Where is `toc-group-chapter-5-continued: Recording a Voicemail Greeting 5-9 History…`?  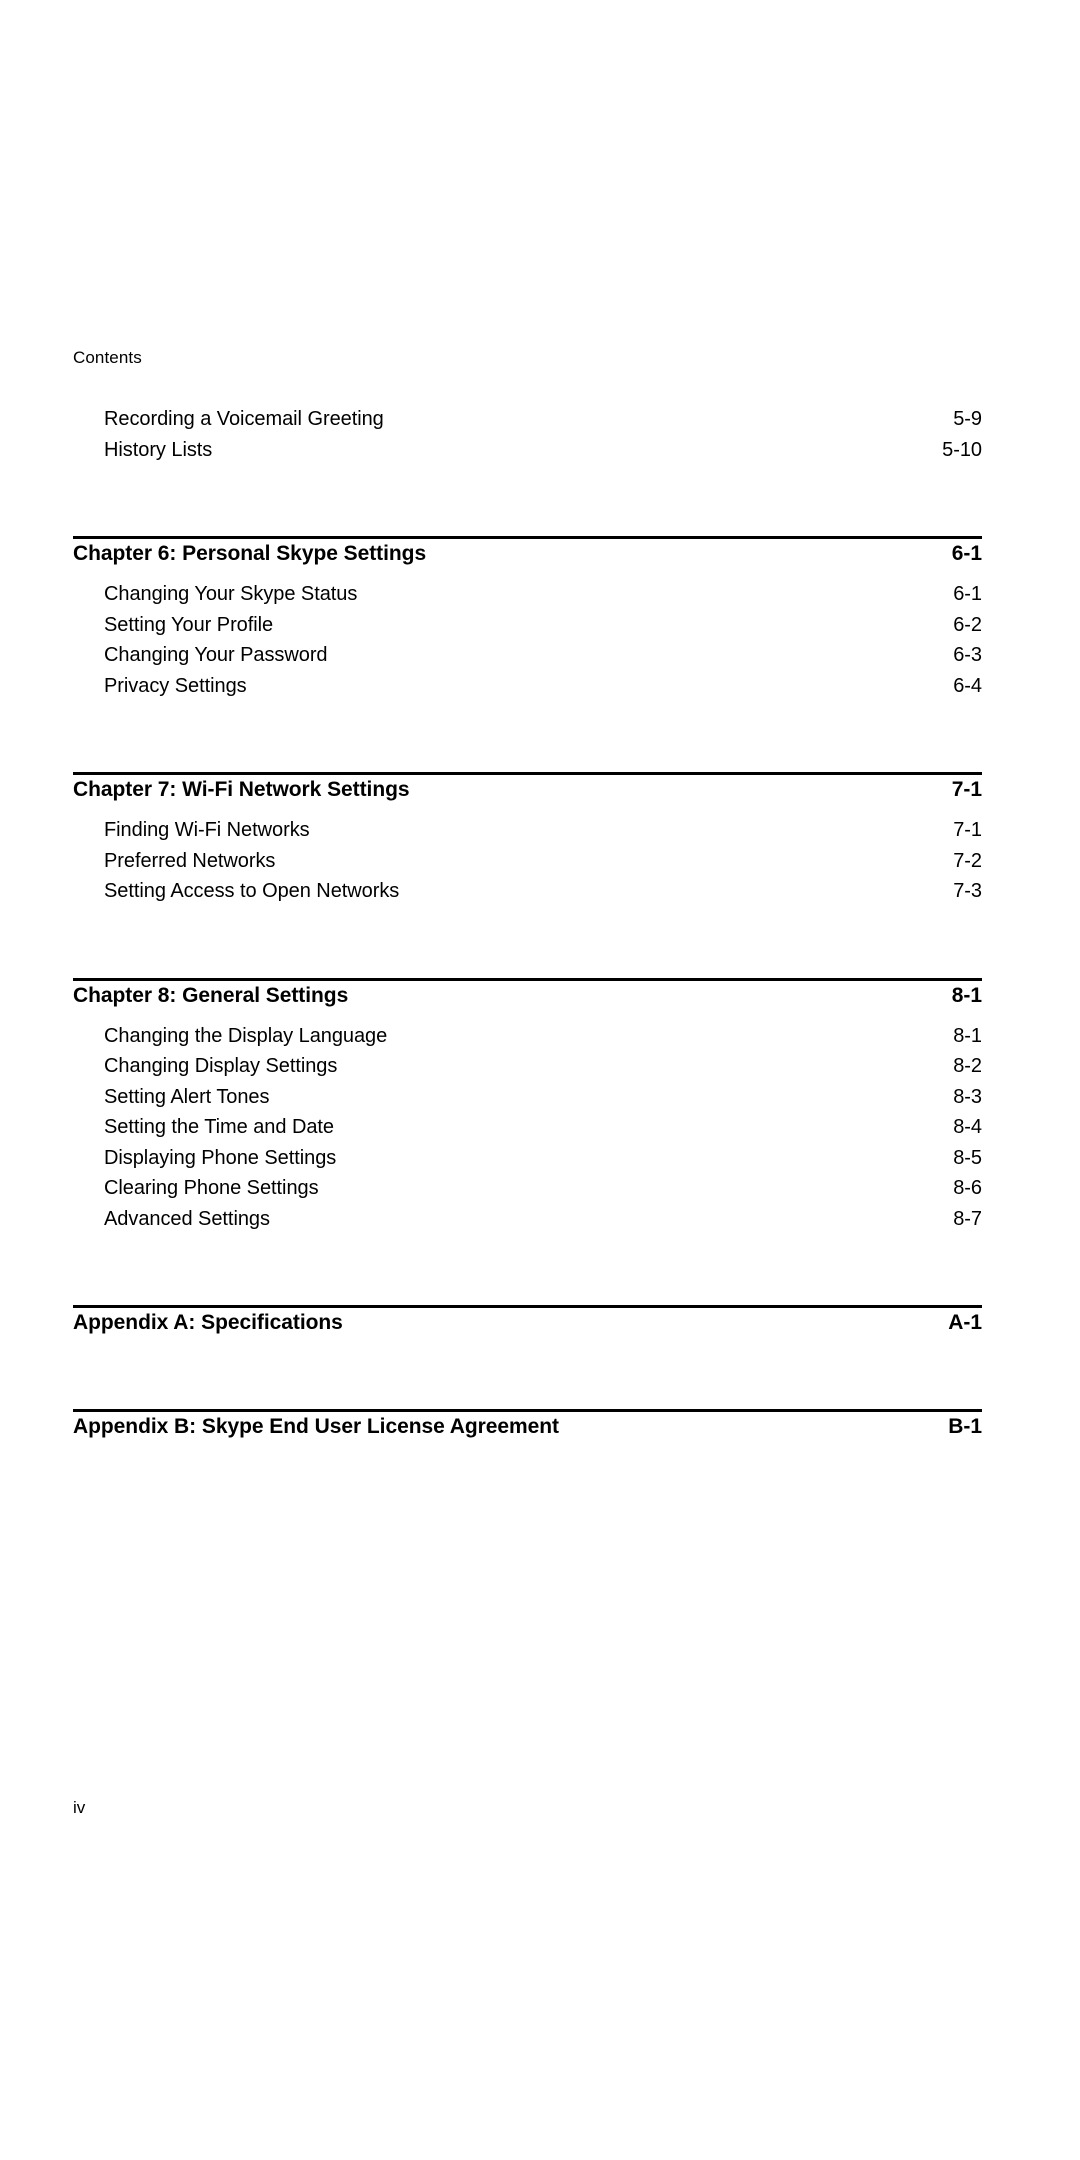
toc-group-chapter-5-continued: Recording a Voicemail Greeting 5-9 History… is located at coordinates (527, 434).